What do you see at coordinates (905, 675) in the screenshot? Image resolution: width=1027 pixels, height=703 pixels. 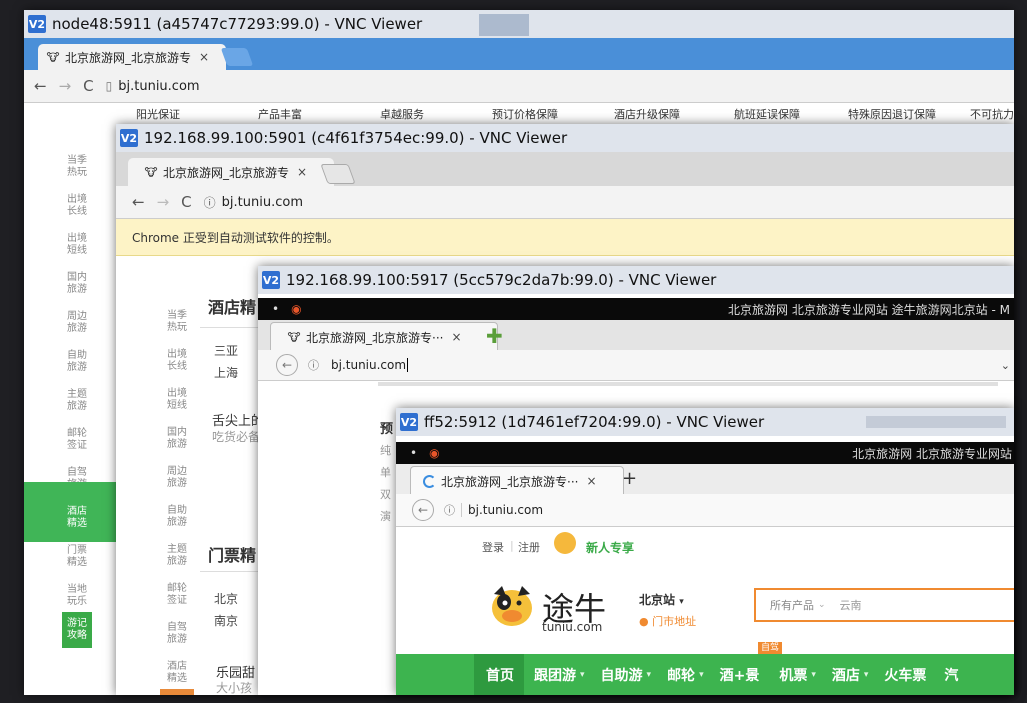 I see `nav-item-train: 火车票` at bounding box center [905, 675].